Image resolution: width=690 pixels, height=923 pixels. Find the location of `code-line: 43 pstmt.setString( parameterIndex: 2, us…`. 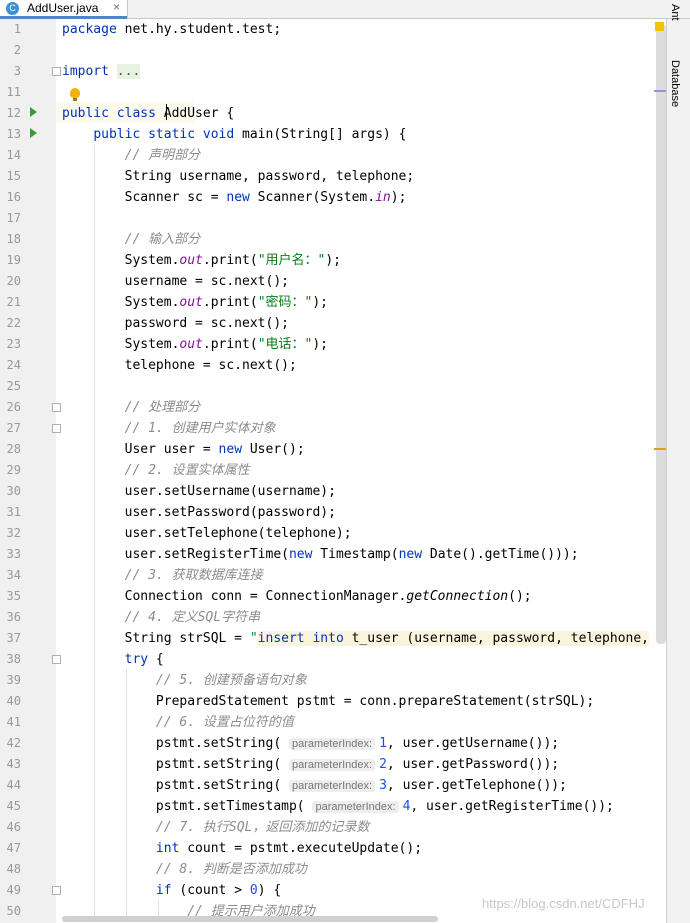

code-line: 43 pstmt.setString( parameterIndex: 2, us… is located at coordinates (283, 764).